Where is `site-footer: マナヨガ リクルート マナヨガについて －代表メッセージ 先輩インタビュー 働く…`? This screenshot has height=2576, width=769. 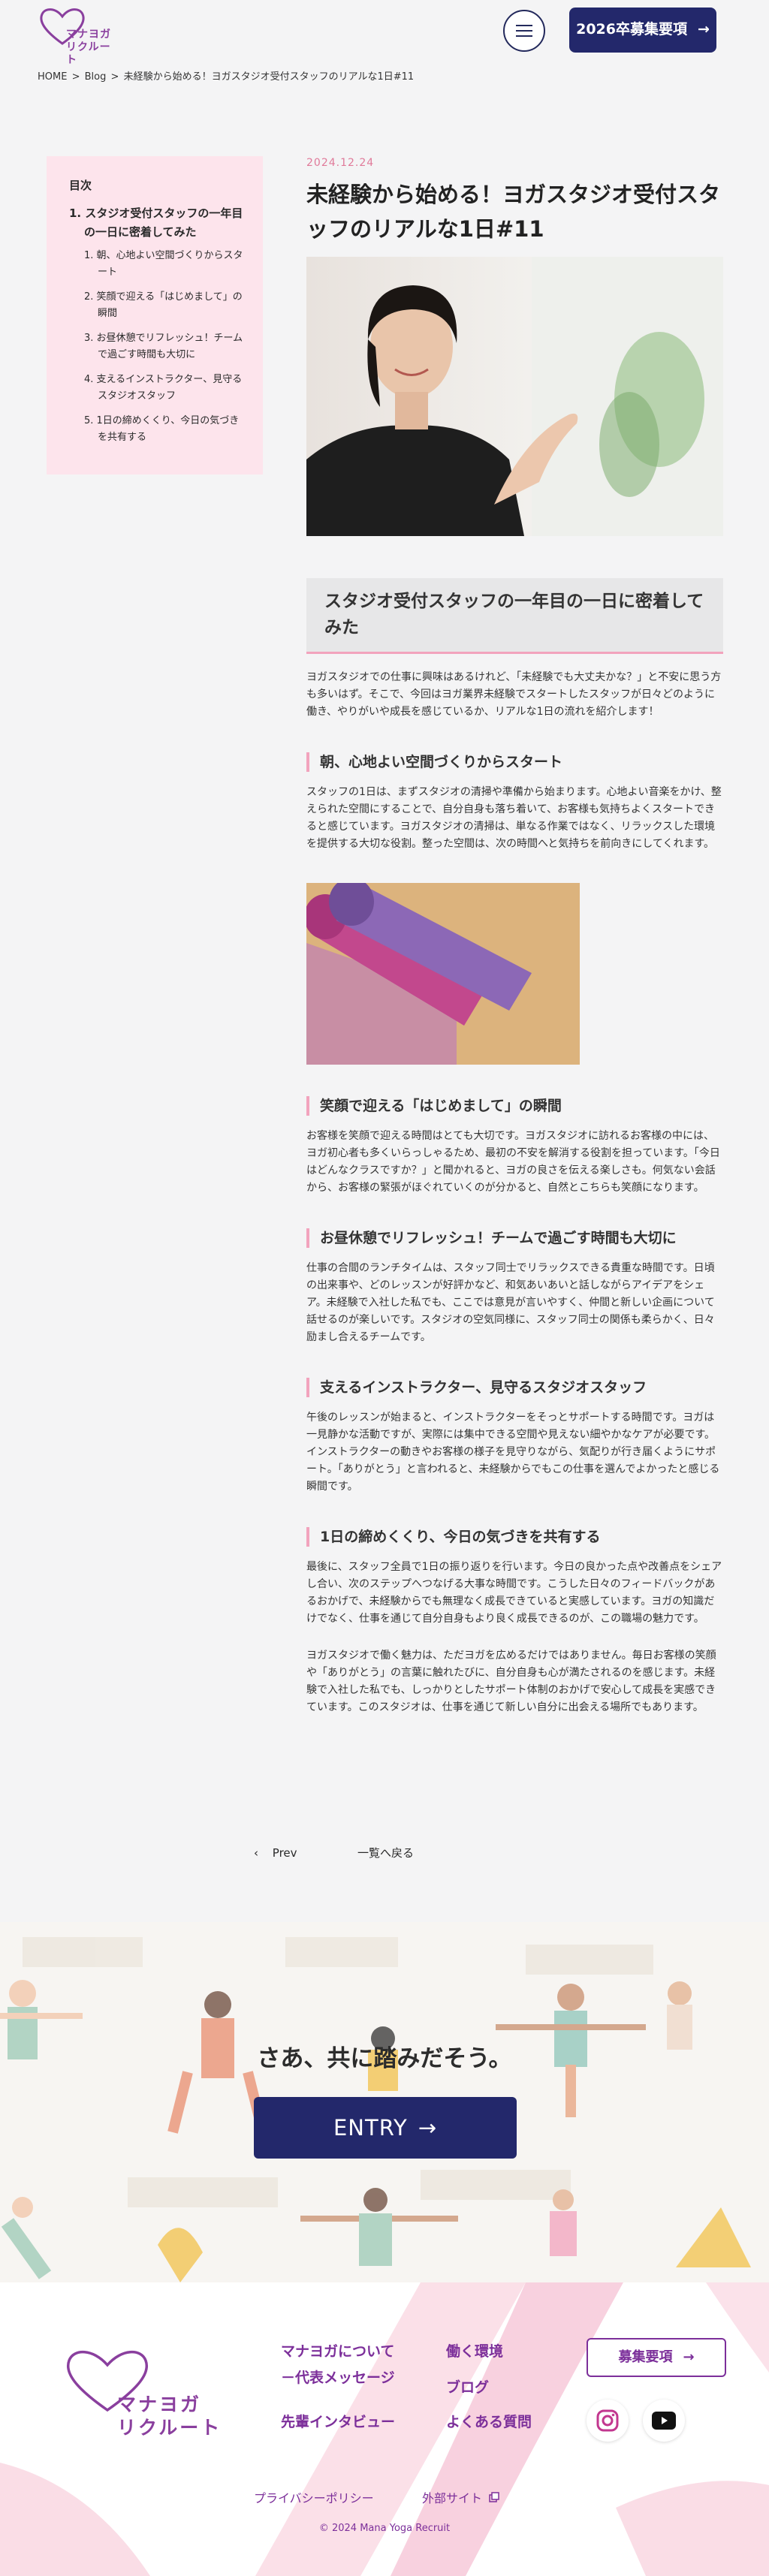
site-footer: マナヨガ リクルート マナヨガについて －代表メッセージ 先輩インタビュー 働く… is located at coordinates (384, 2429).